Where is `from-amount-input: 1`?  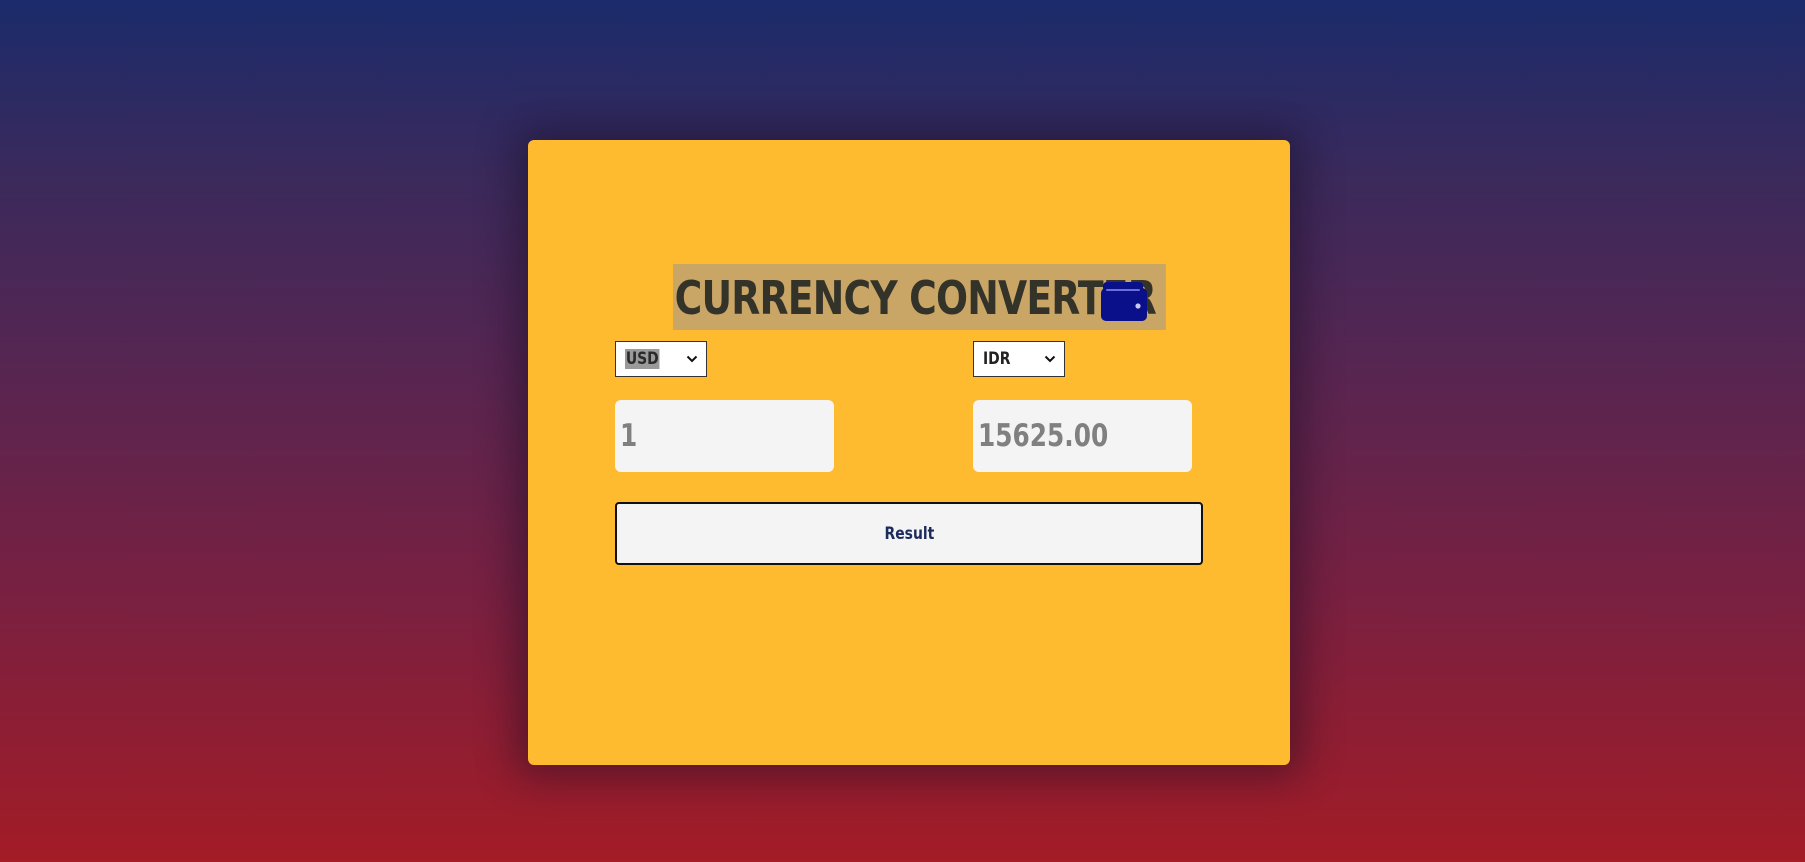 from-amount-input: 1 is located at coordinates (724, 436).